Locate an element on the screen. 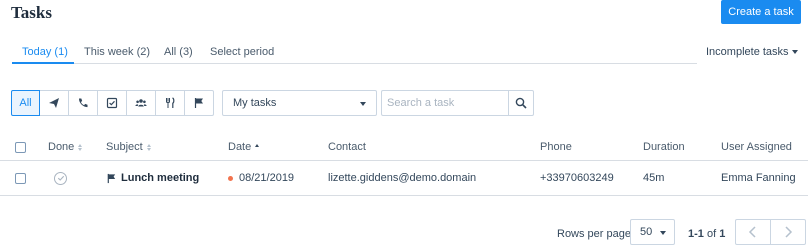 This screenshot has width=808, height=252. filter-call-button is located at coordinates (83, 103).